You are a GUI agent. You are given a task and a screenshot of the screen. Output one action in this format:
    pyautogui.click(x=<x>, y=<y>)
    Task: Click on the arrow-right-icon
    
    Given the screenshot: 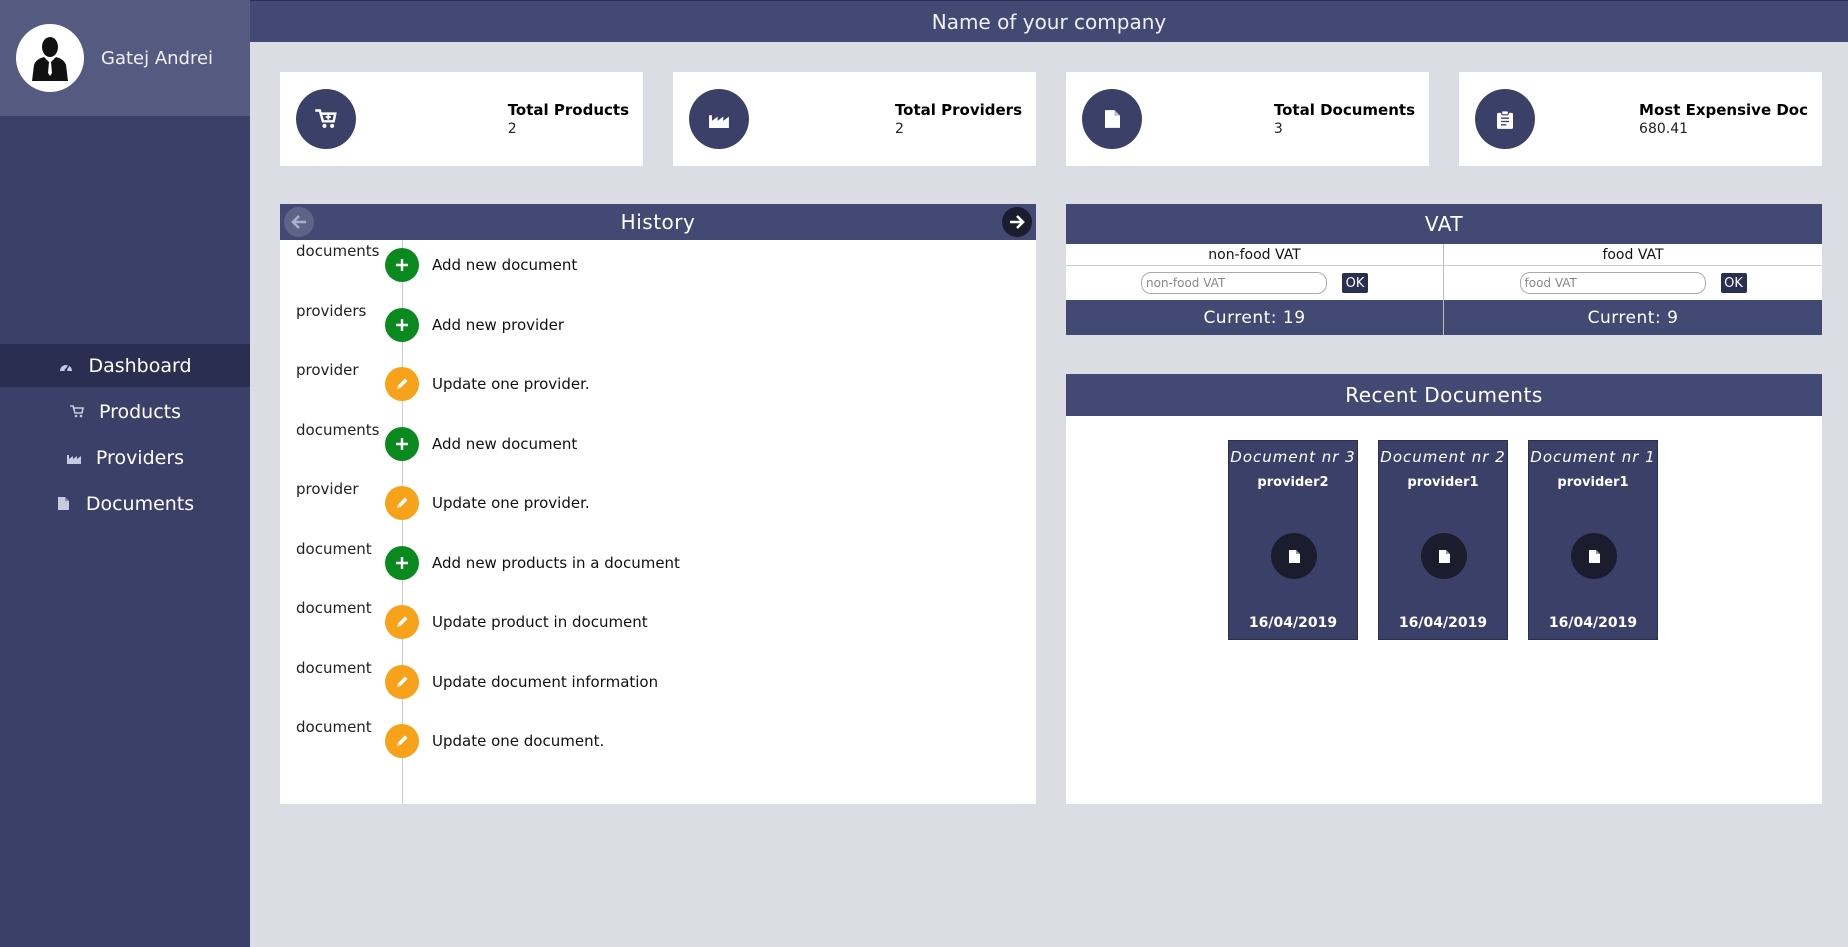 What is the action you would take?
    pyautogui.click(x=1017, y=222)
    